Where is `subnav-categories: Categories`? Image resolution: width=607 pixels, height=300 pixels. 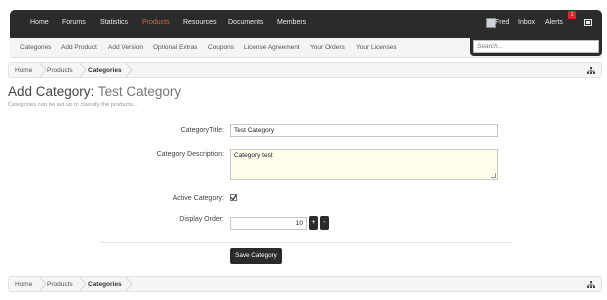 subnav-categories: Categories is located at coordinates (35, 47).